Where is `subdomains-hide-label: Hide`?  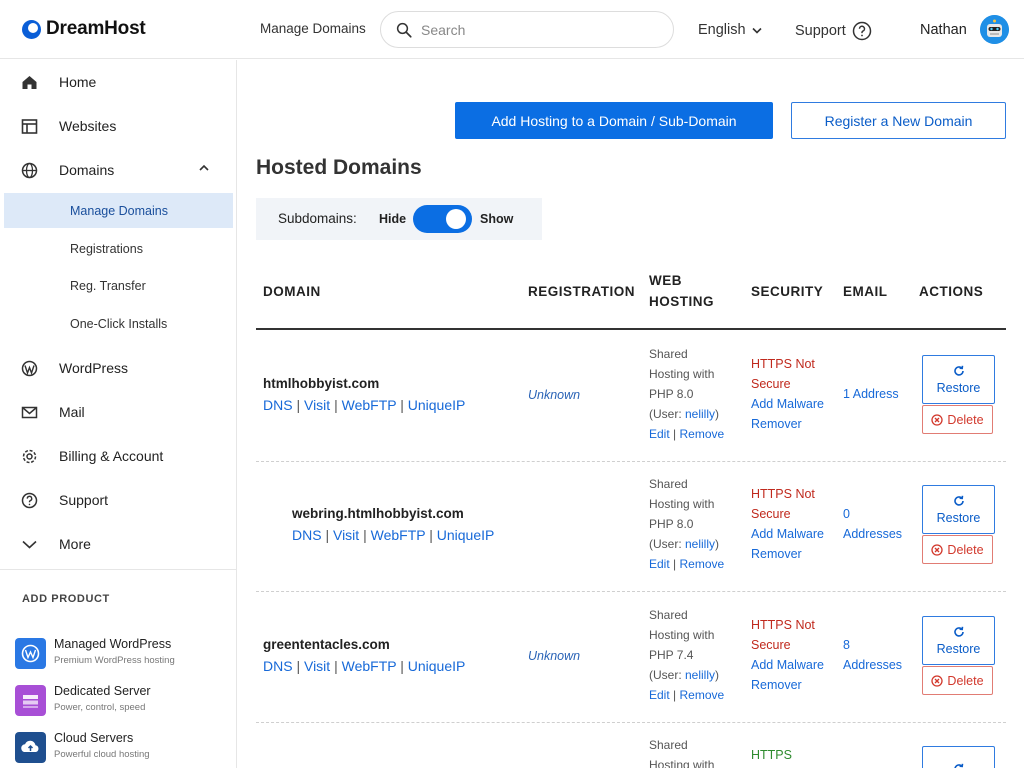 subdomains-hide-label: Hide is located at coordinates (392, 219).